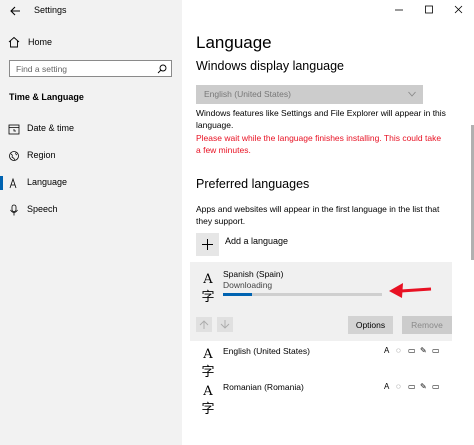 The width and height of the screenshot is (474, 445). Describe the element at coordinates (207, 244) in the screenshot. I see `add-language-button` at that location.